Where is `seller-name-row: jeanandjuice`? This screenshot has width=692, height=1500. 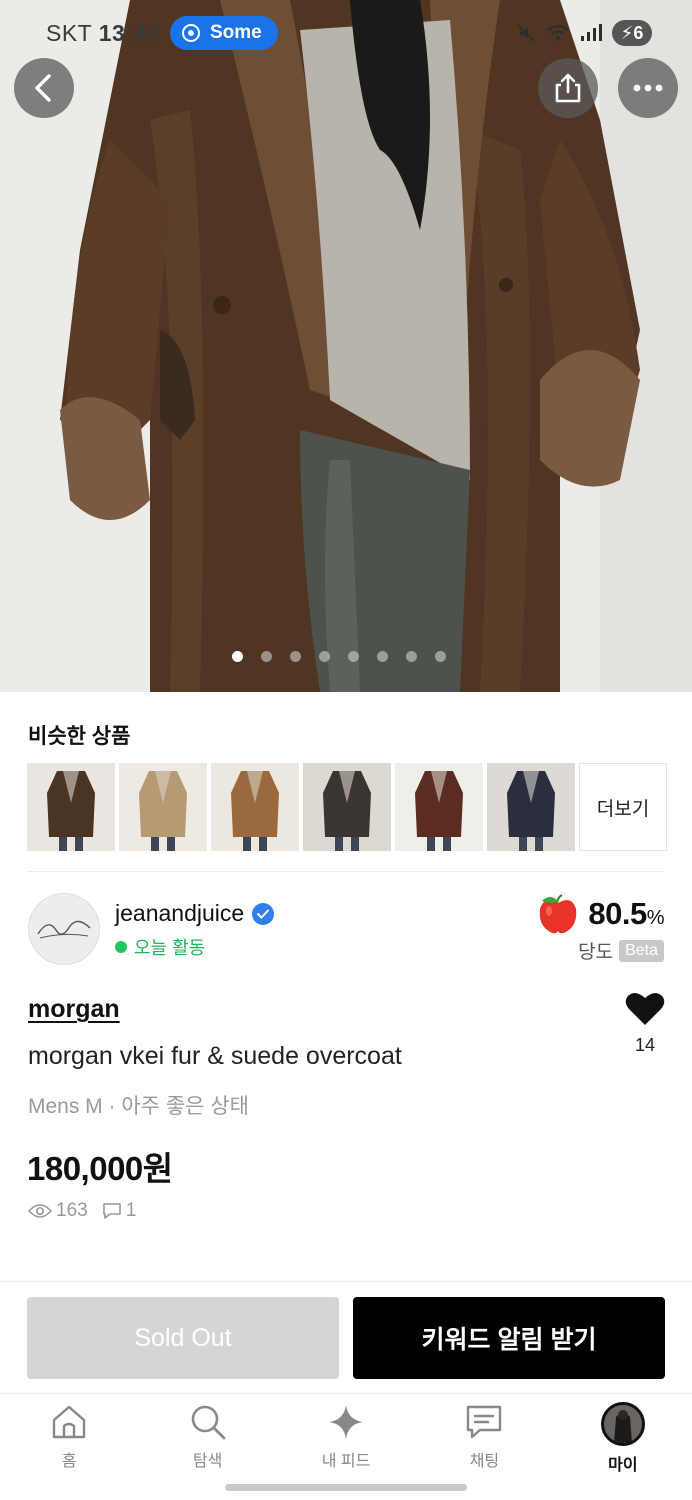 seller-name-row: jeanandjuice is located at coordinates (195, 913).